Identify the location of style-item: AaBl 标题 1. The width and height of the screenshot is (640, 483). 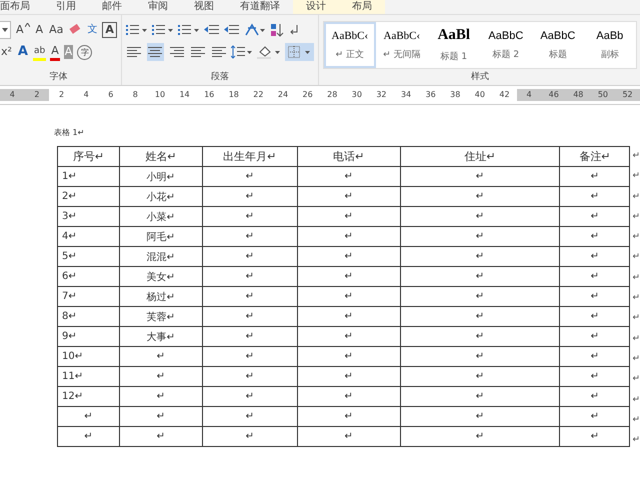
(454, 45).